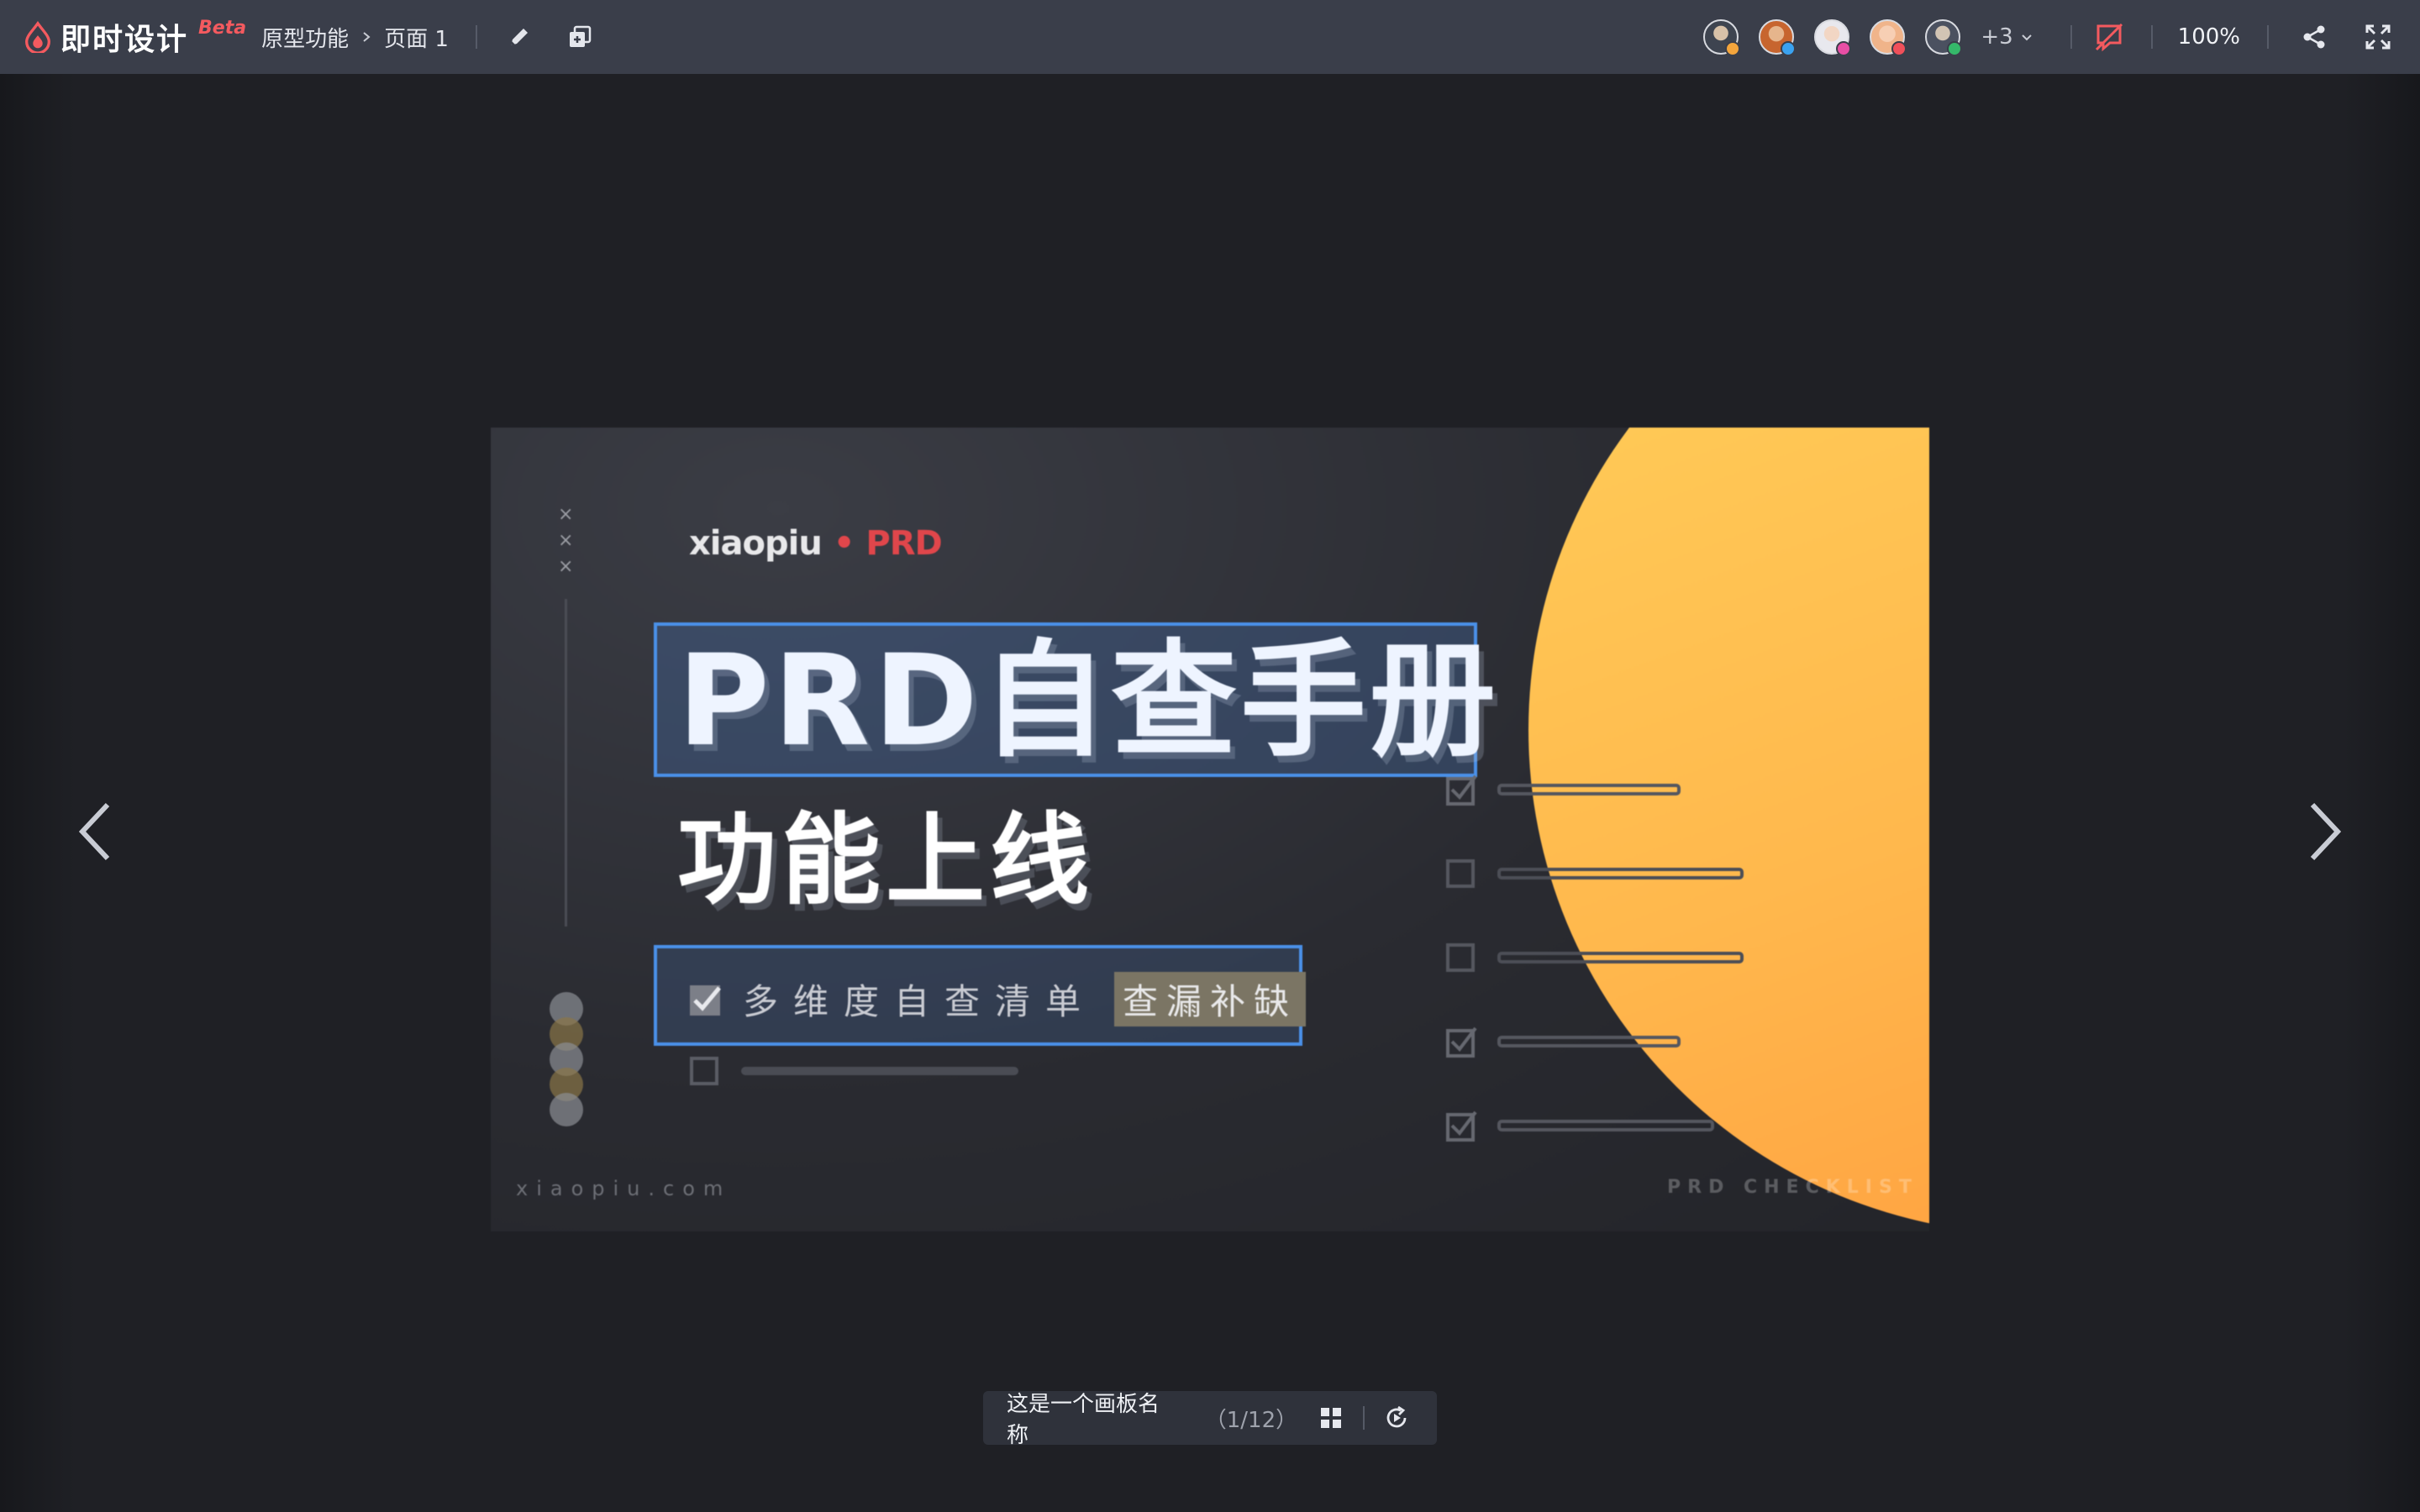  I want to click on copy-icon, so click(581, 36).